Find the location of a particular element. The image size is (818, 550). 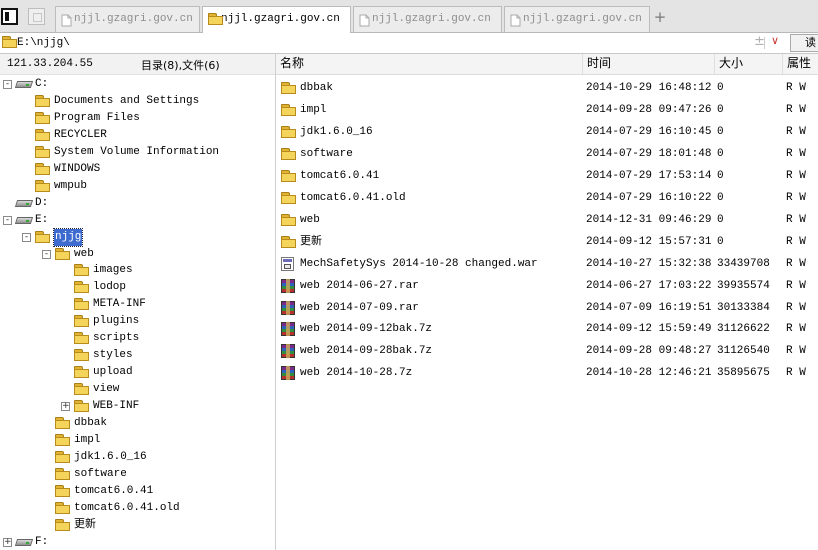

panel-toggle-button is located at coordinates (9, 16).